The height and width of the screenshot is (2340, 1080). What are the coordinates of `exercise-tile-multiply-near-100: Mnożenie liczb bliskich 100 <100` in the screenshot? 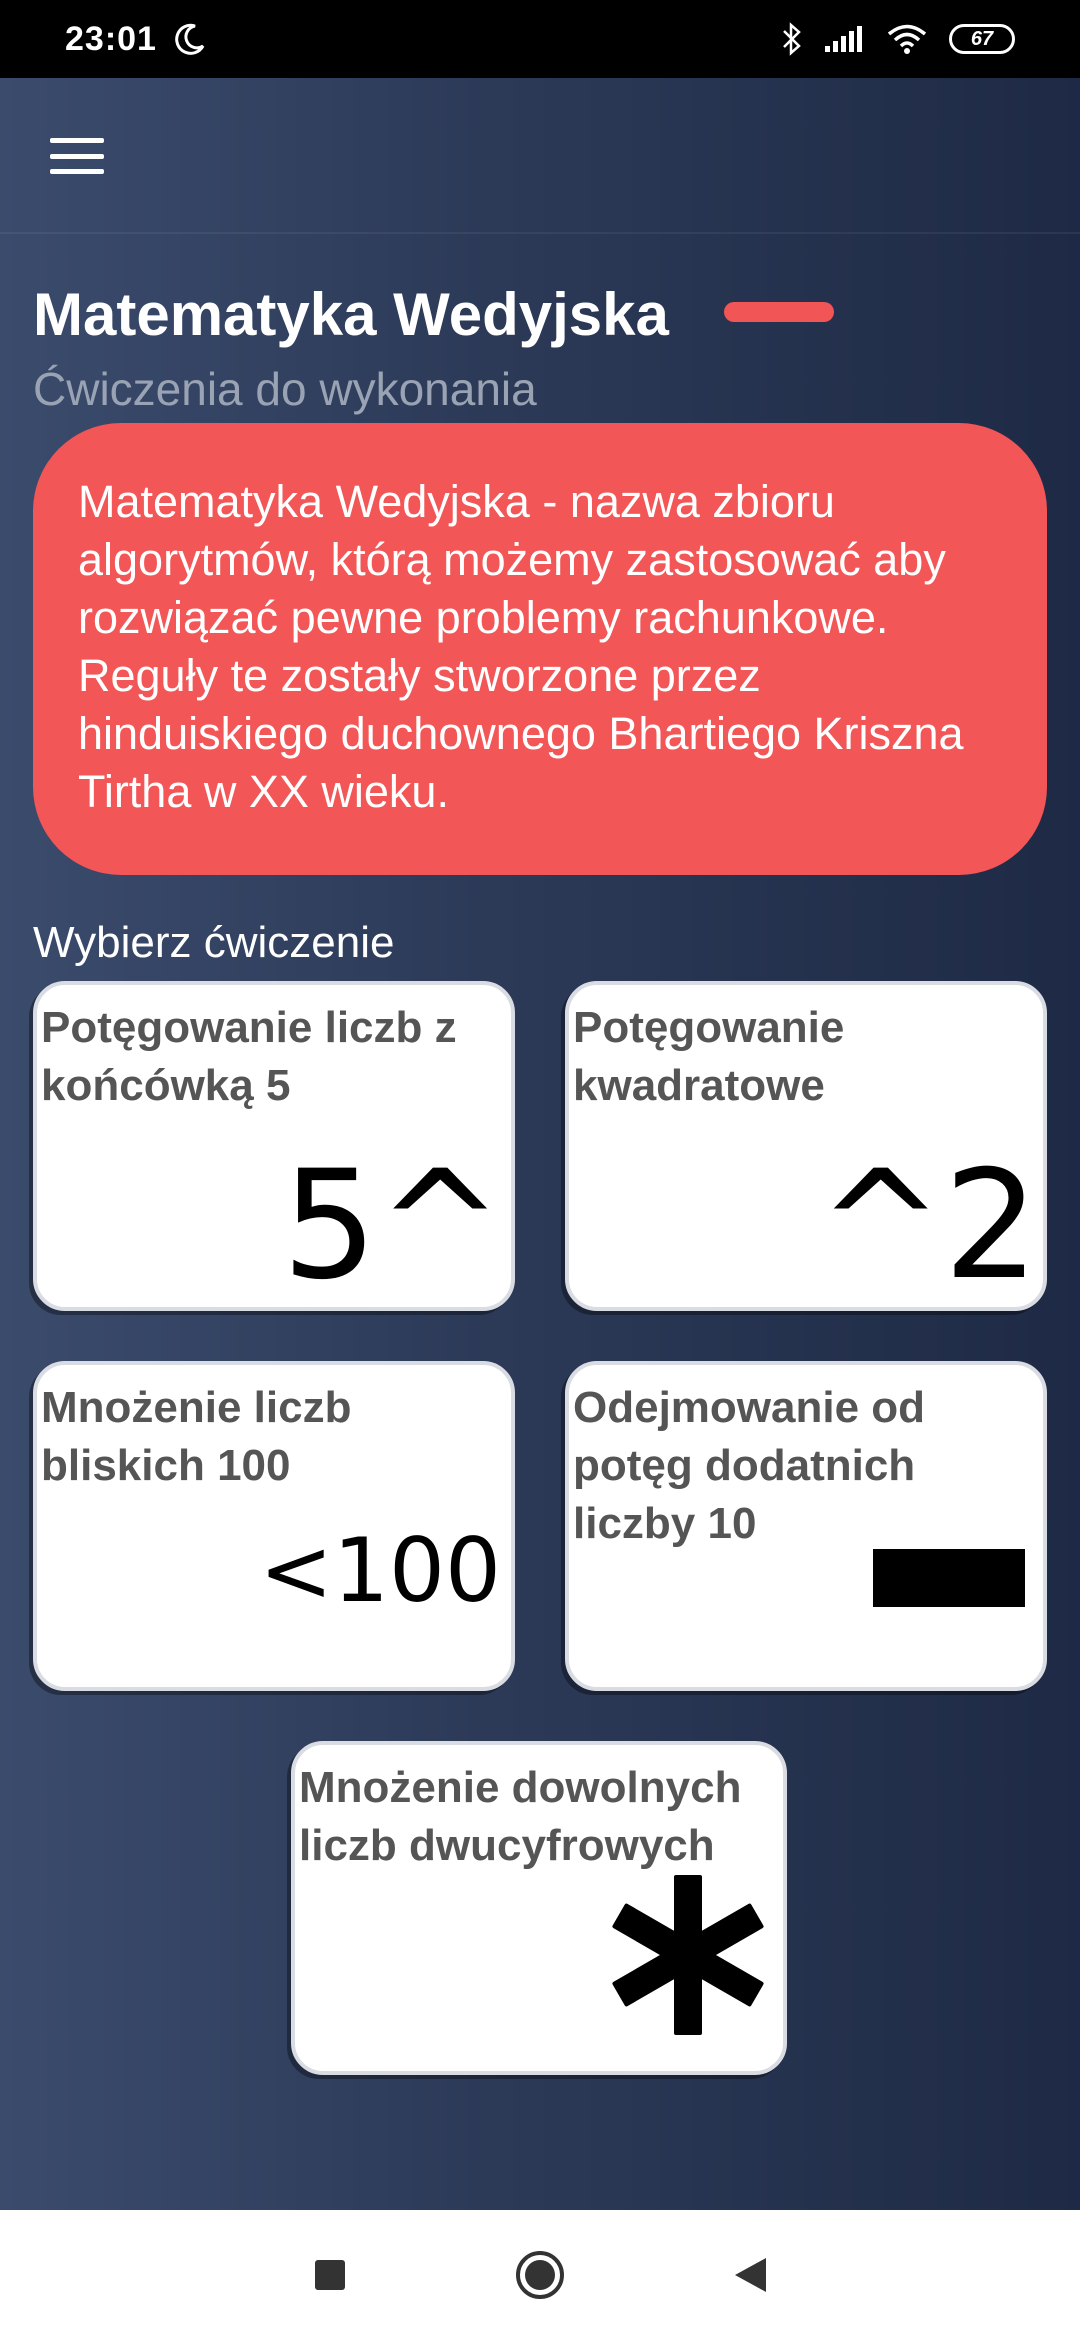 It's located at (274, 1526).